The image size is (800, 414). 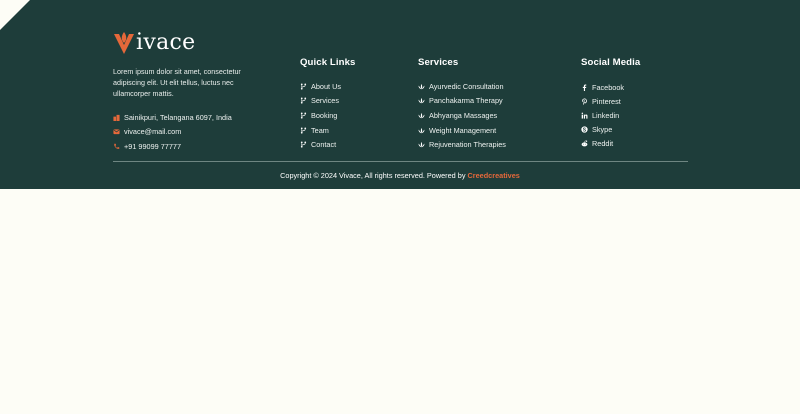 I want to click on contact-email-text: vivace@mail.com, so click(x=153, y=132).